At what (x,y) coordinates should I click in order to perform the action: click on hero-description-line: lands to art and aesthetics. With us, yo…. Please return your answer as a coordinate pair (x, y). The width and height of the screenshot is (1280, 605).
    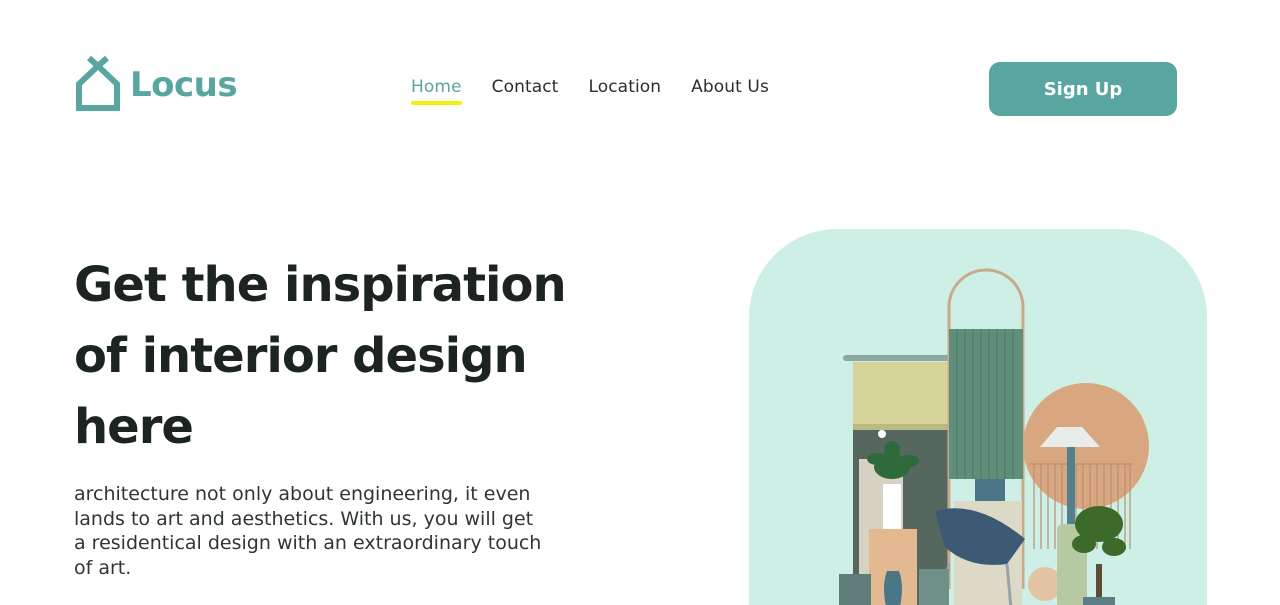
    Looking at the image, I should click on (304, 518).